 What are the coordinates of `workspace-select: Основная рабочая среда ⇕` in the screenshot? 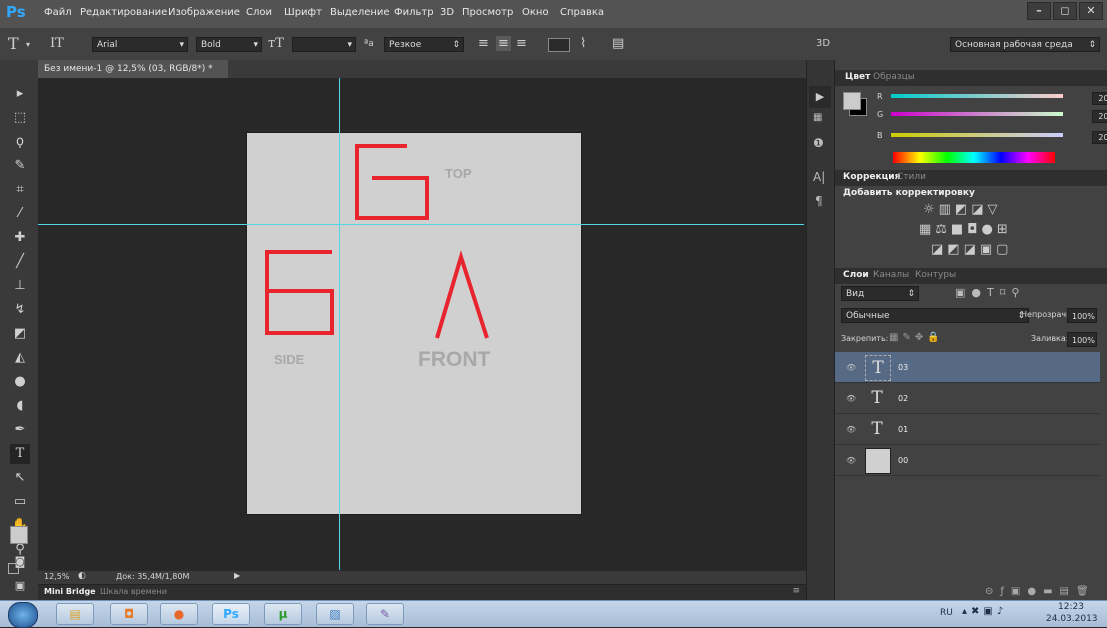 It's located at (1025, 44).